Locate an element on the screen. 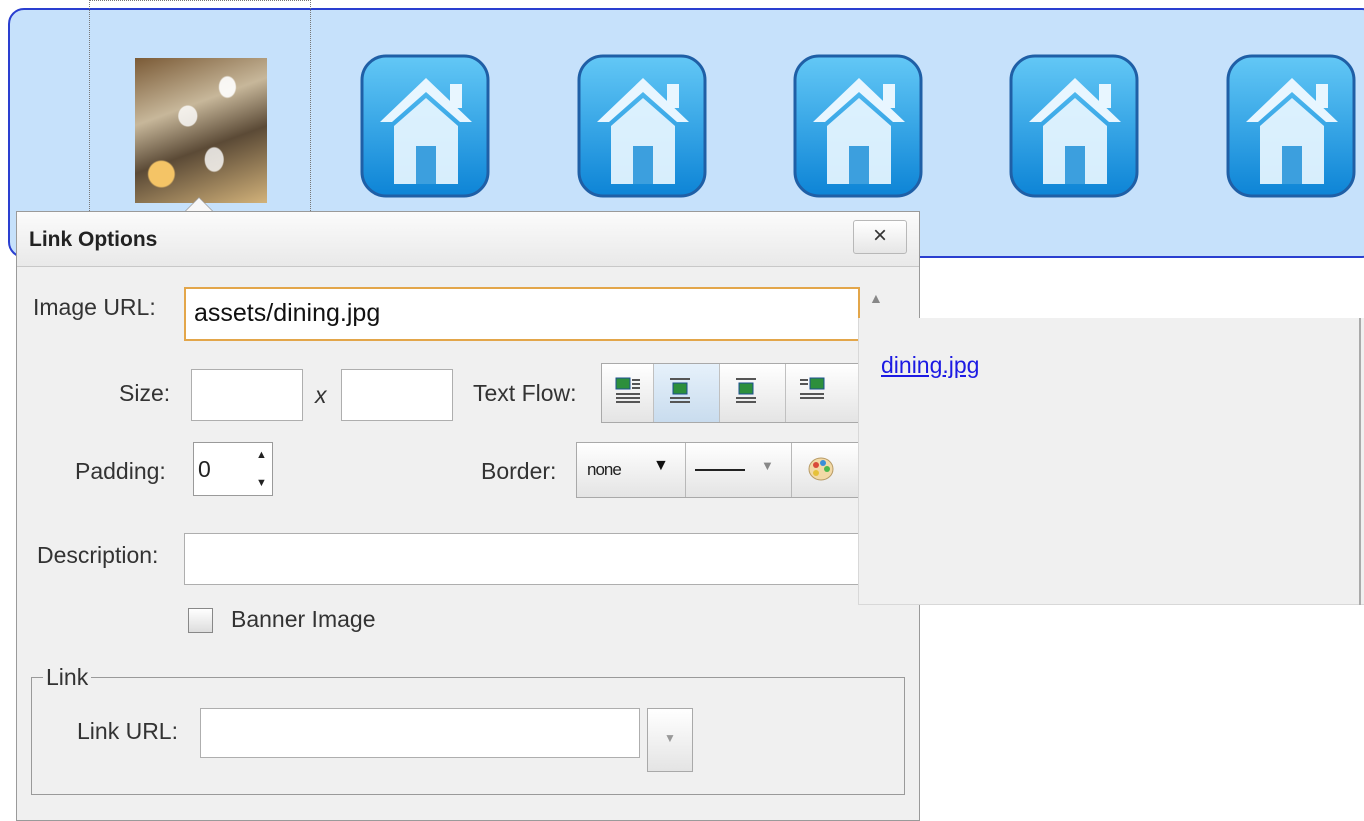 This screenshot has width=1364, height=821. description-input is located at coordinates (522, 559).